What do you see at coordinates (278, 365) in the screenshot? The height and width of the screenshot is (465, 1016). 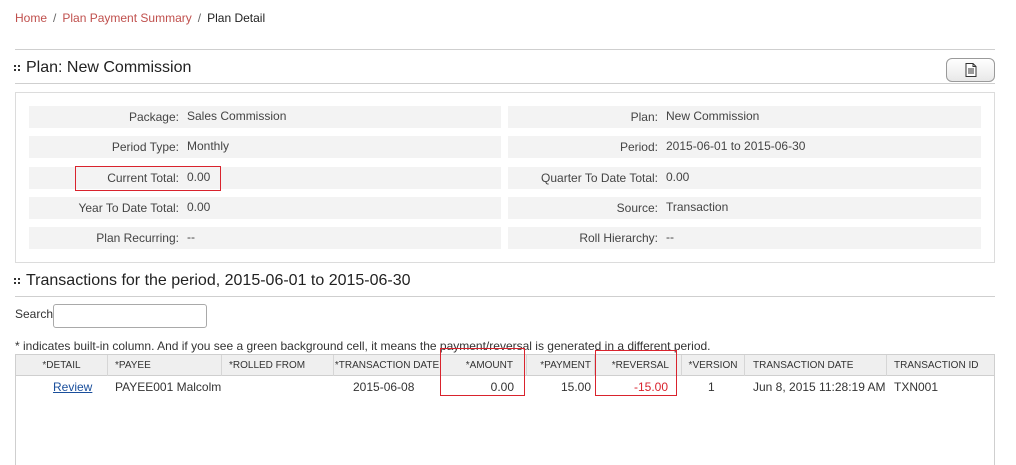 I see `column-header-rolled-from: *ROLLED FROM` at bounding box center [278, 365].